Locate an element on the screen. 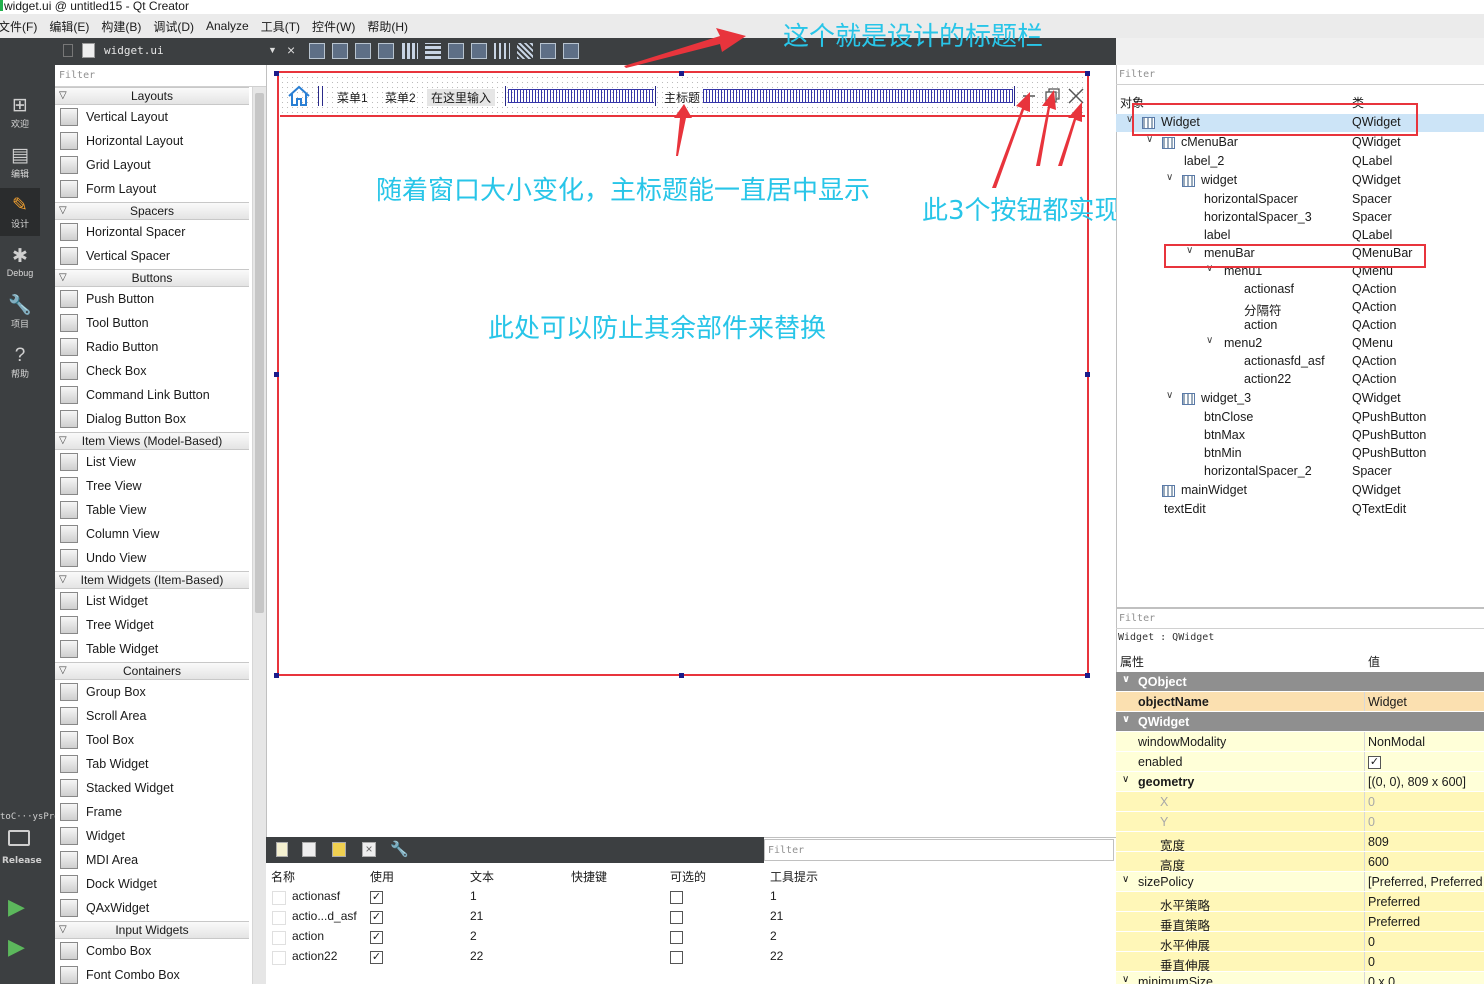  property-row: 高度 600 is located at coordinates (1300, 862).